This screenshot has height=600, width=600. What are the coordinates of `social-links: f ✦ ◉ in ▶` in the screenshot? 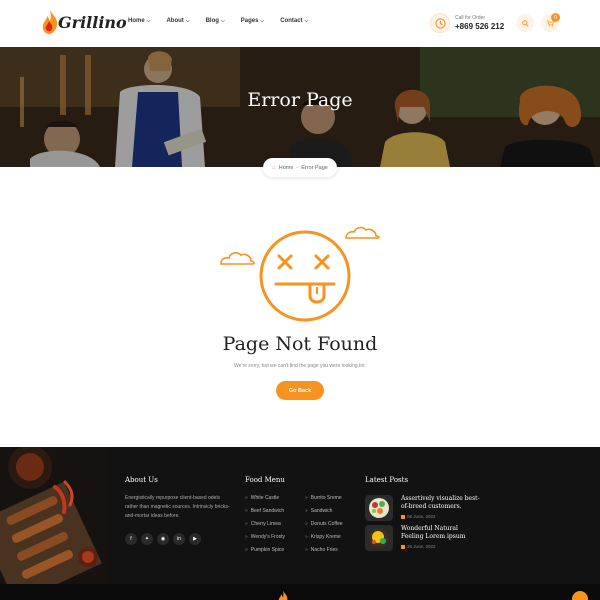 It's located at (163, 539).